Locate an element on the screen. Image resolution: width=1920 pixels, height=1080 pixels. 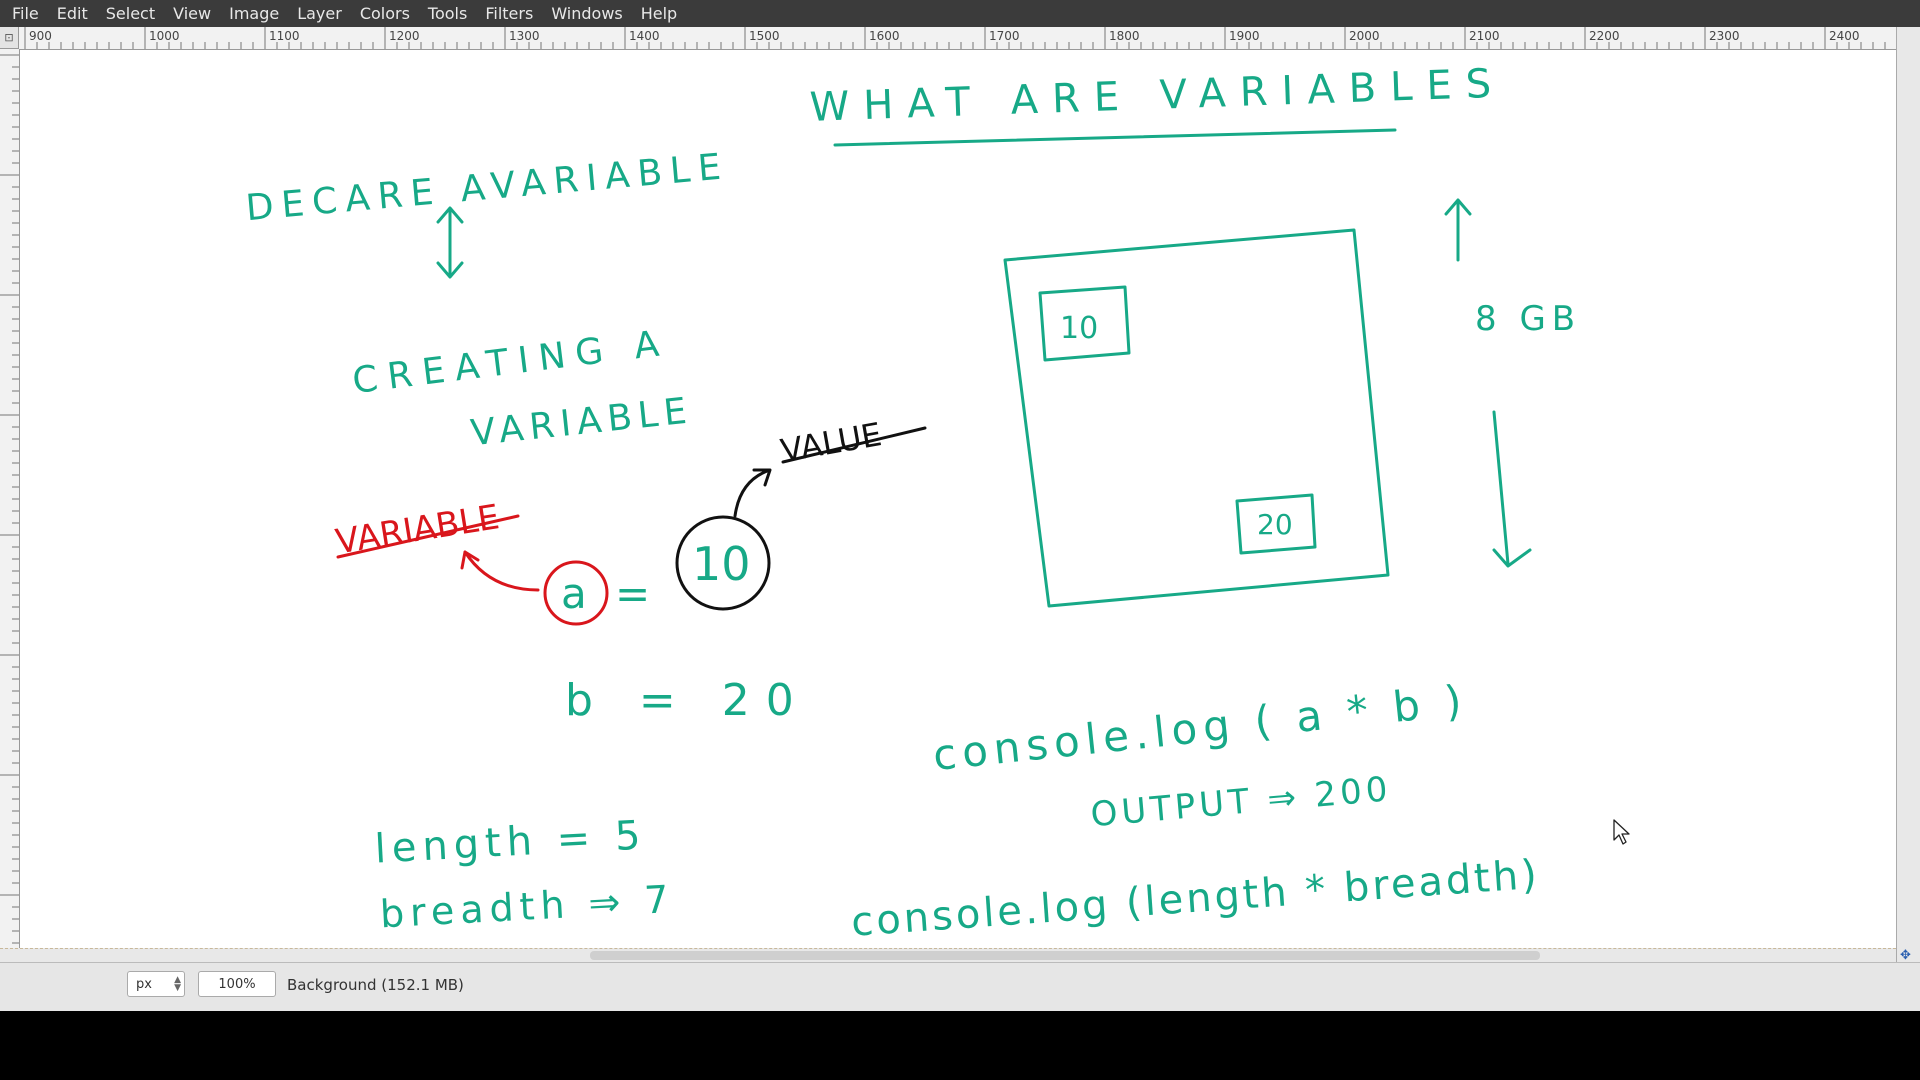
ruler-label: 1500 is located at coordinates (764, 36).